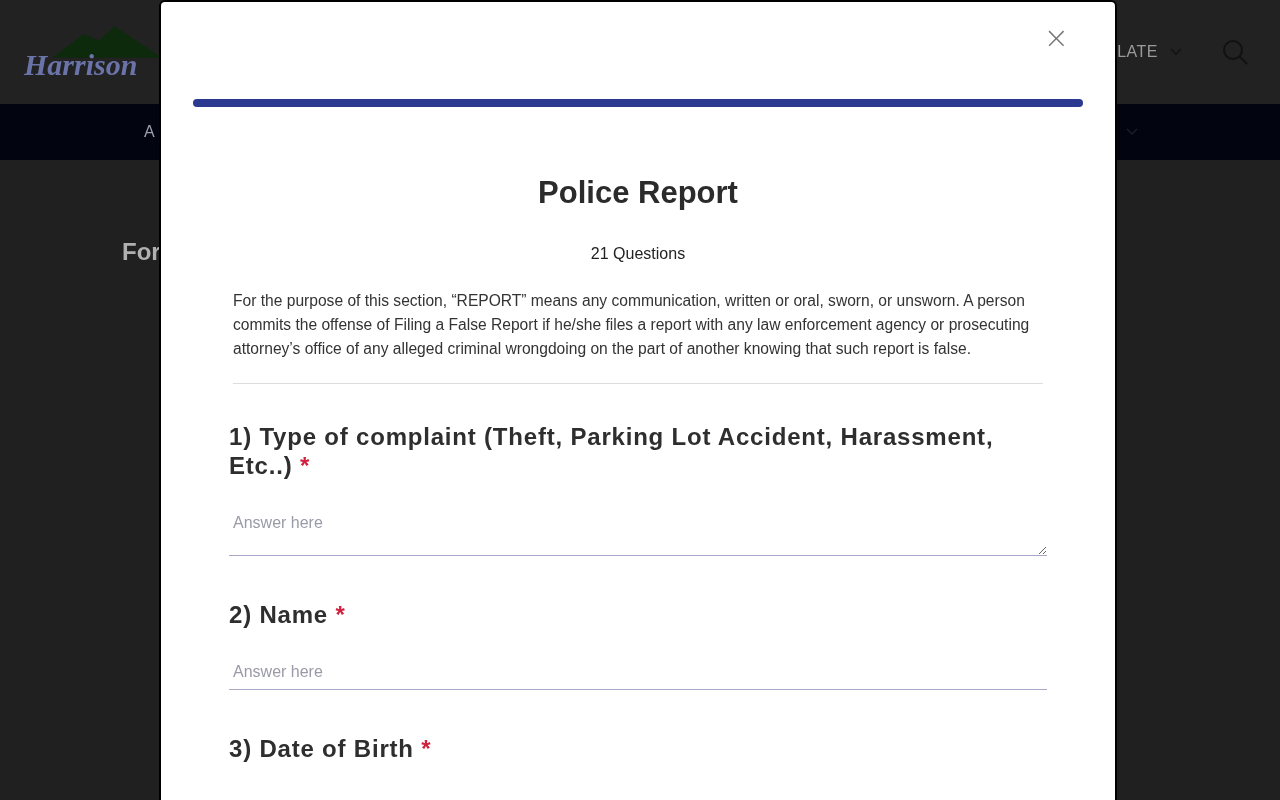 Image resolution: width=1280 pixels, height=800 pixels. What do you see at coordinates (99, 52) in the screenshot?
I see `city-logo: Harrison` at bounding box center [99, 52].